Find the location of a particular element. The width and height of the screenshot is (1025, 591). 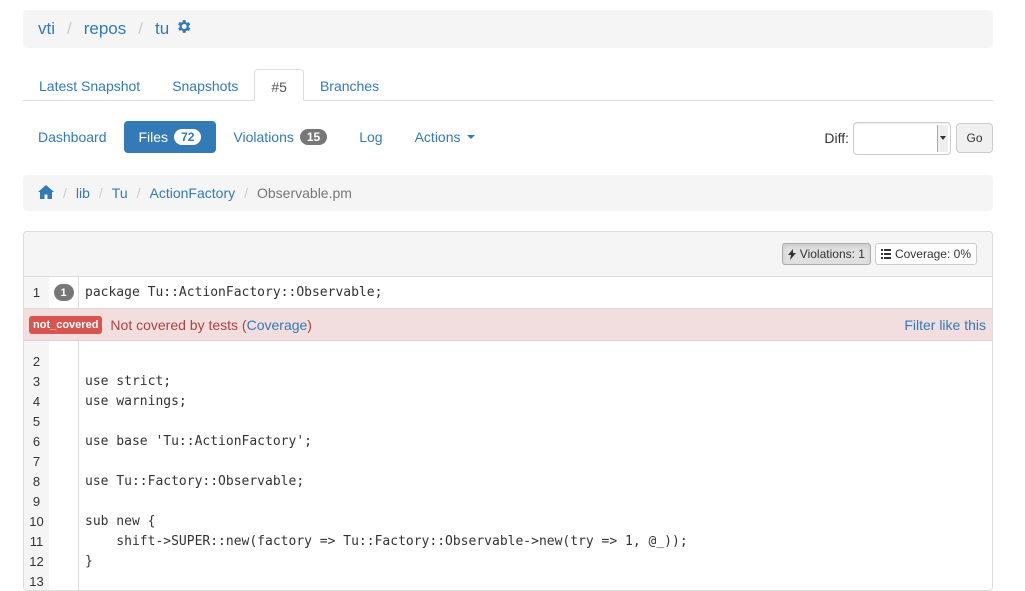

repo-breadcrumb: vti / repos / tu is located at coordinates (508, 29).